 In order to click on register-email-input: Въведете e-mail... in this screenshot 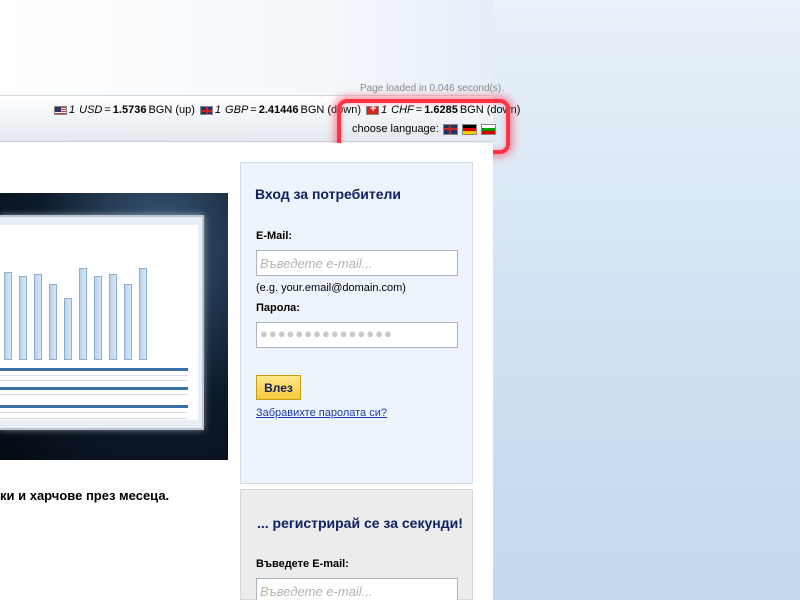, I will do `click(357, 589)`.